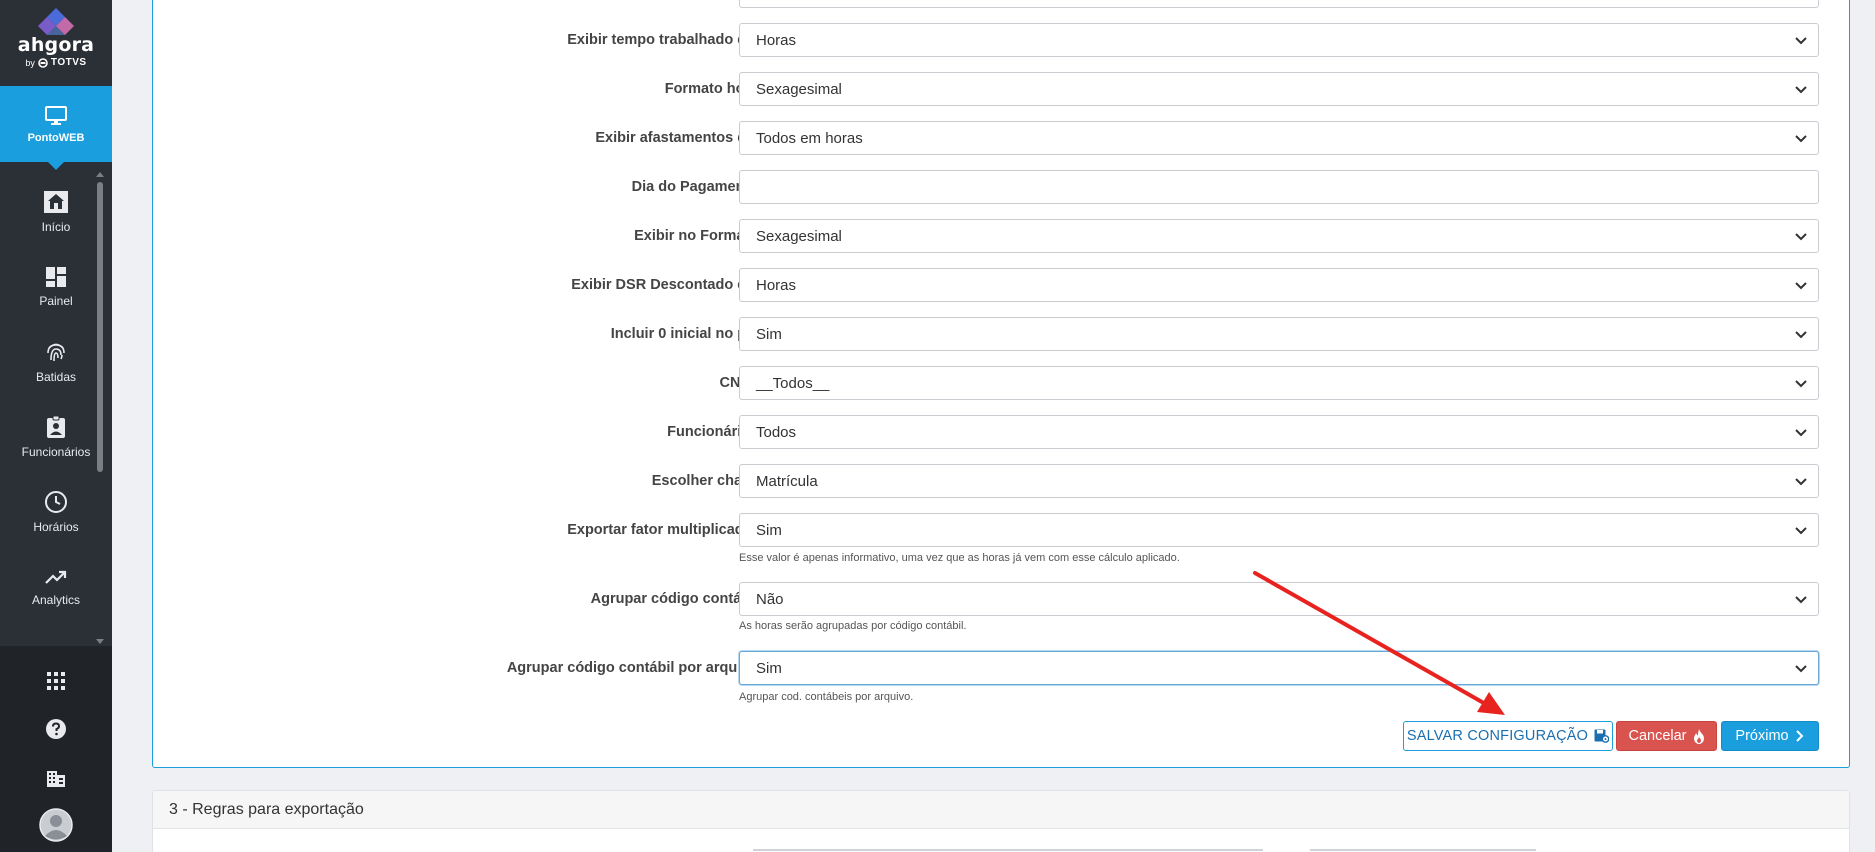 This screenshot has height=852, width=1875. What do you see at coordinates (1279, 40) in the screenshot?
I see `tempo-trabalhado-select: Horas` at bounding box center [1279, 40].